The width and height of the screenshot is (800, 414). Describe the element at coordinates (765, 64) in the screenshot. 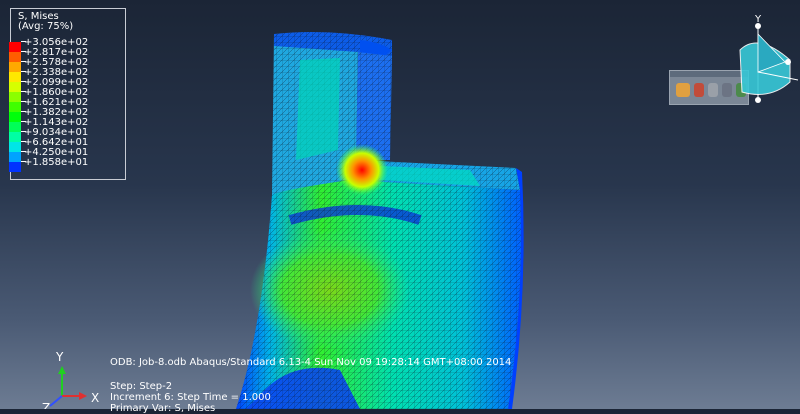

I see `view-triad: Y` at that location.